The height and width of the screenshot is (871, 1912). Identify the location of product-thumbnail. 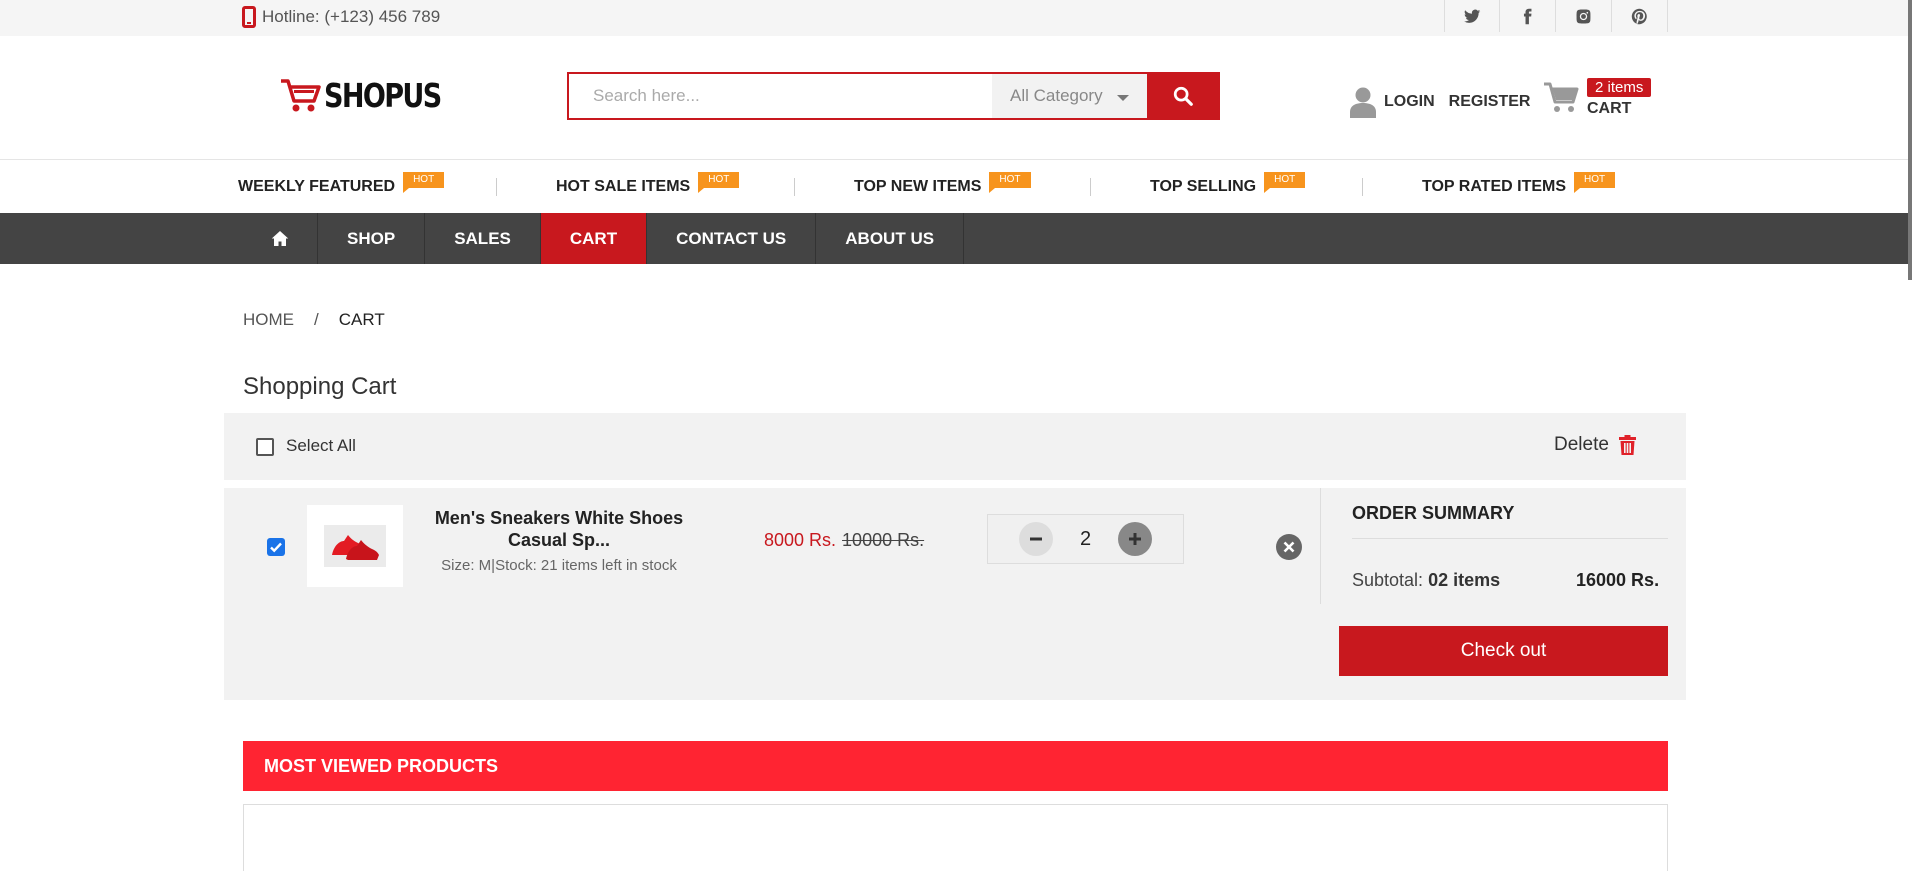
(355, 546).